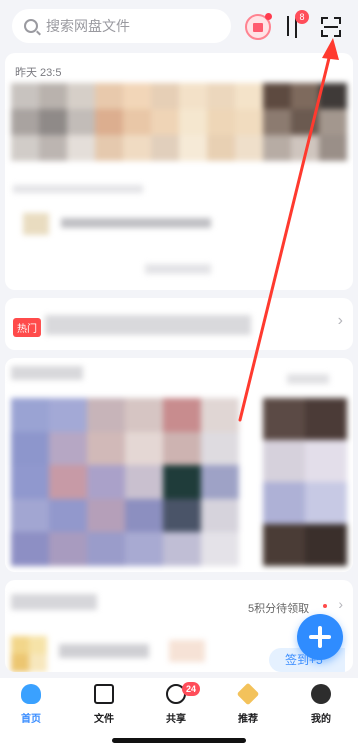 Image resolution: width=358 pixels, height=751 pixels. What do you see at coordinates (321, 719) in the screenshot?
I see `tab-label: 我的` at bounding box center [321, 719].